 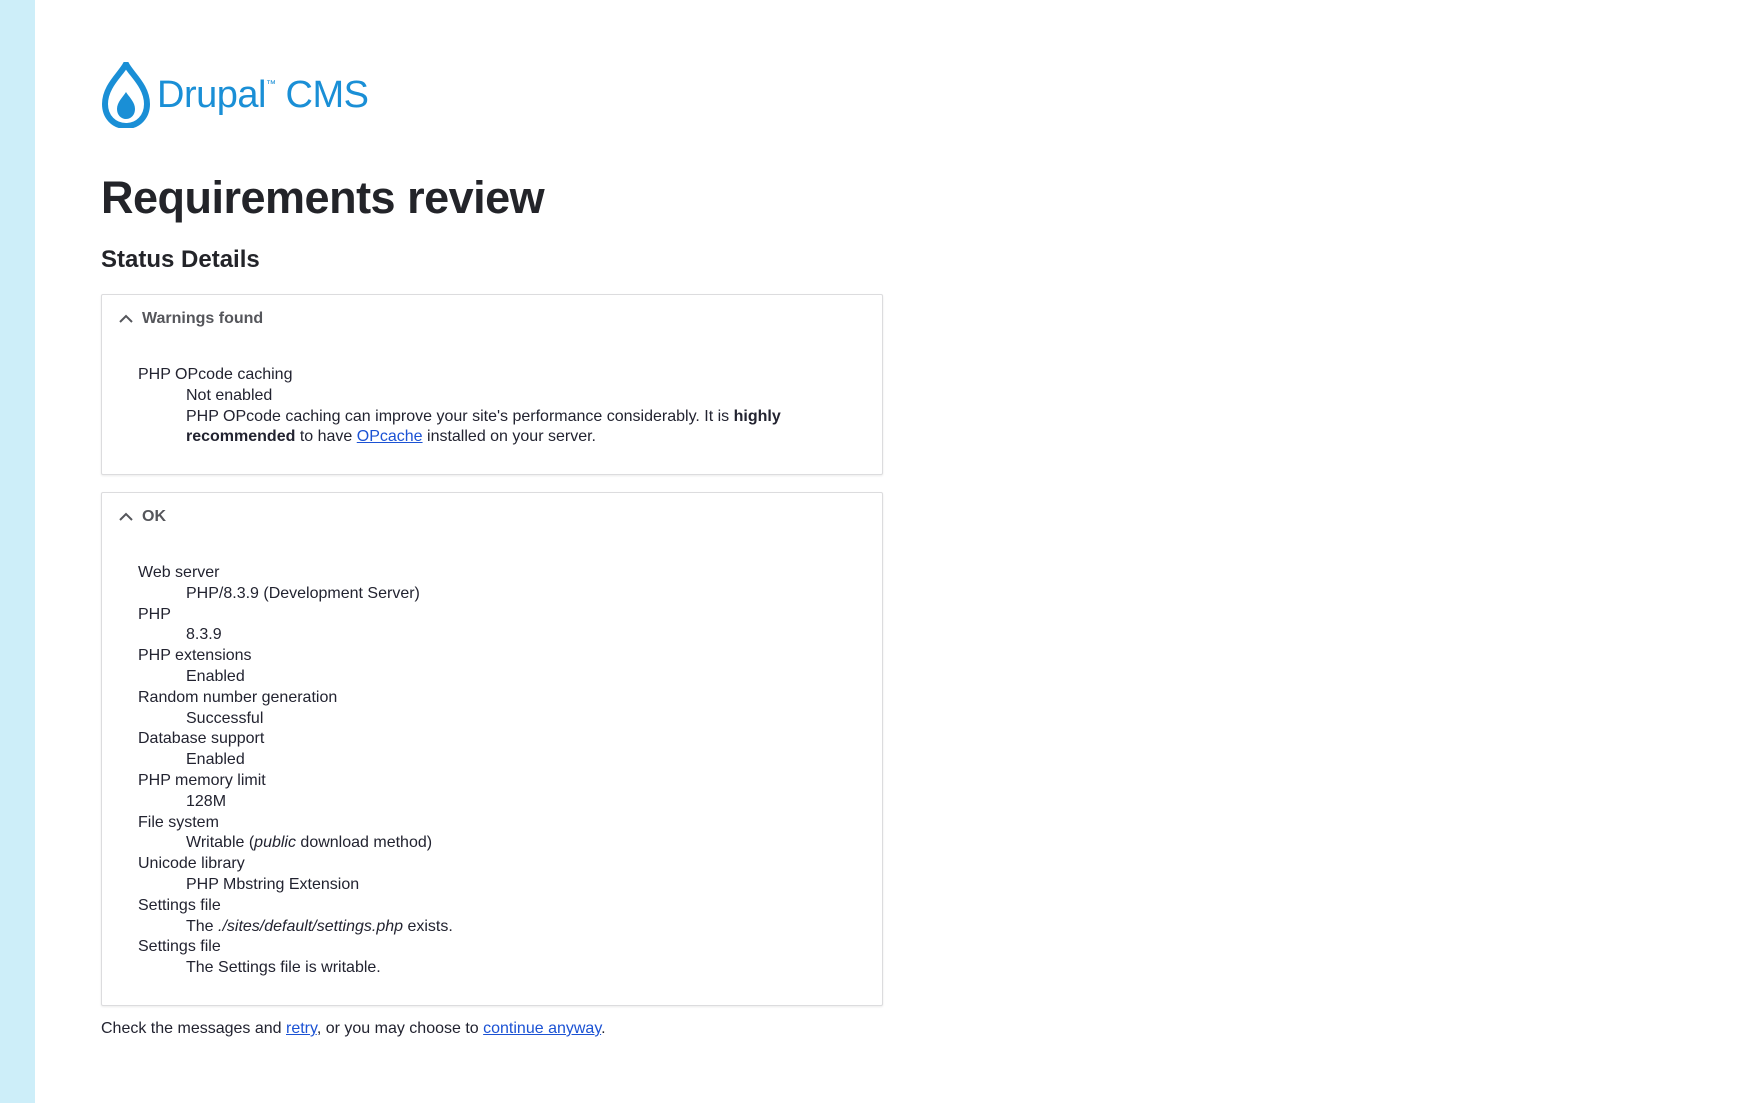 What do you see at coordinates (225, 718) in the screenshot?
I see `requirement-value: Successful` at bounding box center [225, 718].